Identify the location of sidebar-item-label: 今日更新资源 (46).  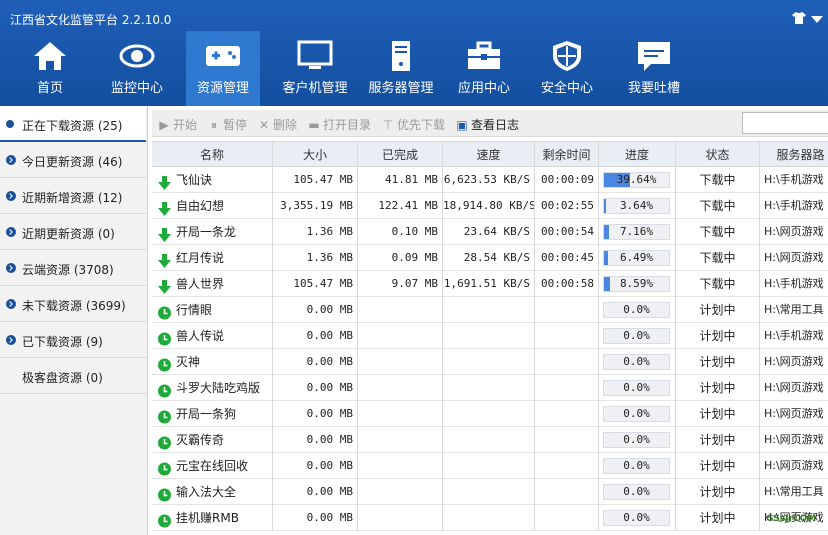
(72, 162).